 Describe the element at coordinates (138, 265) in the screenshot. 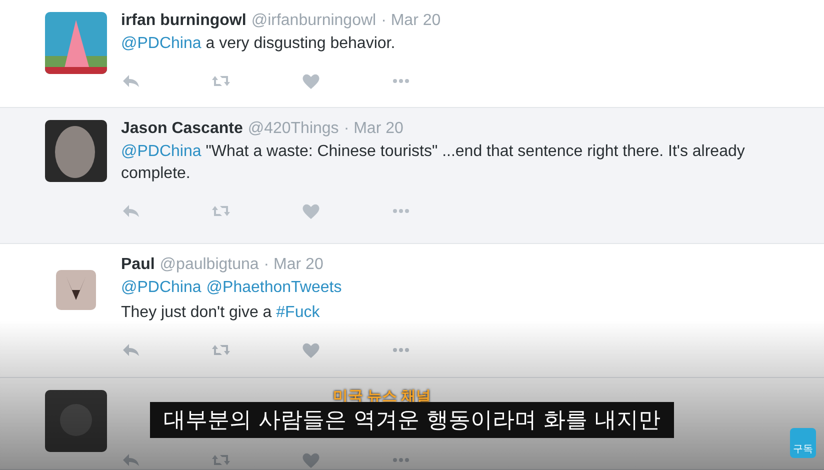

I see `user-name: Paul` at that location.